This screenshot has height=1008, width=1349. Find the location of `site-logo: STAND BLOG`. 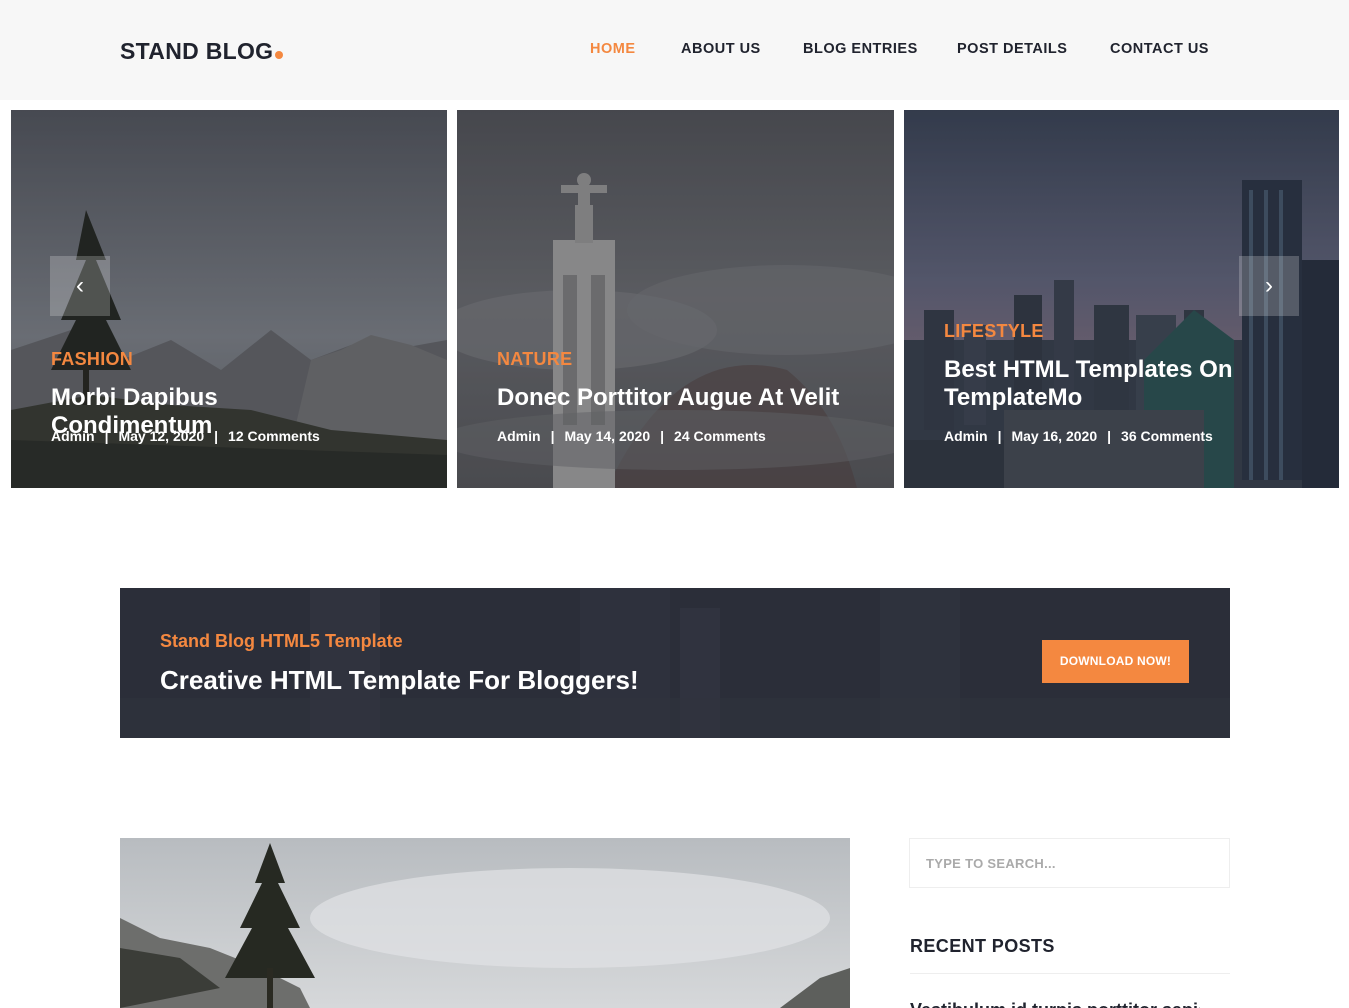

site-logo: STAND BLOG is located at coordinates (202, 51).